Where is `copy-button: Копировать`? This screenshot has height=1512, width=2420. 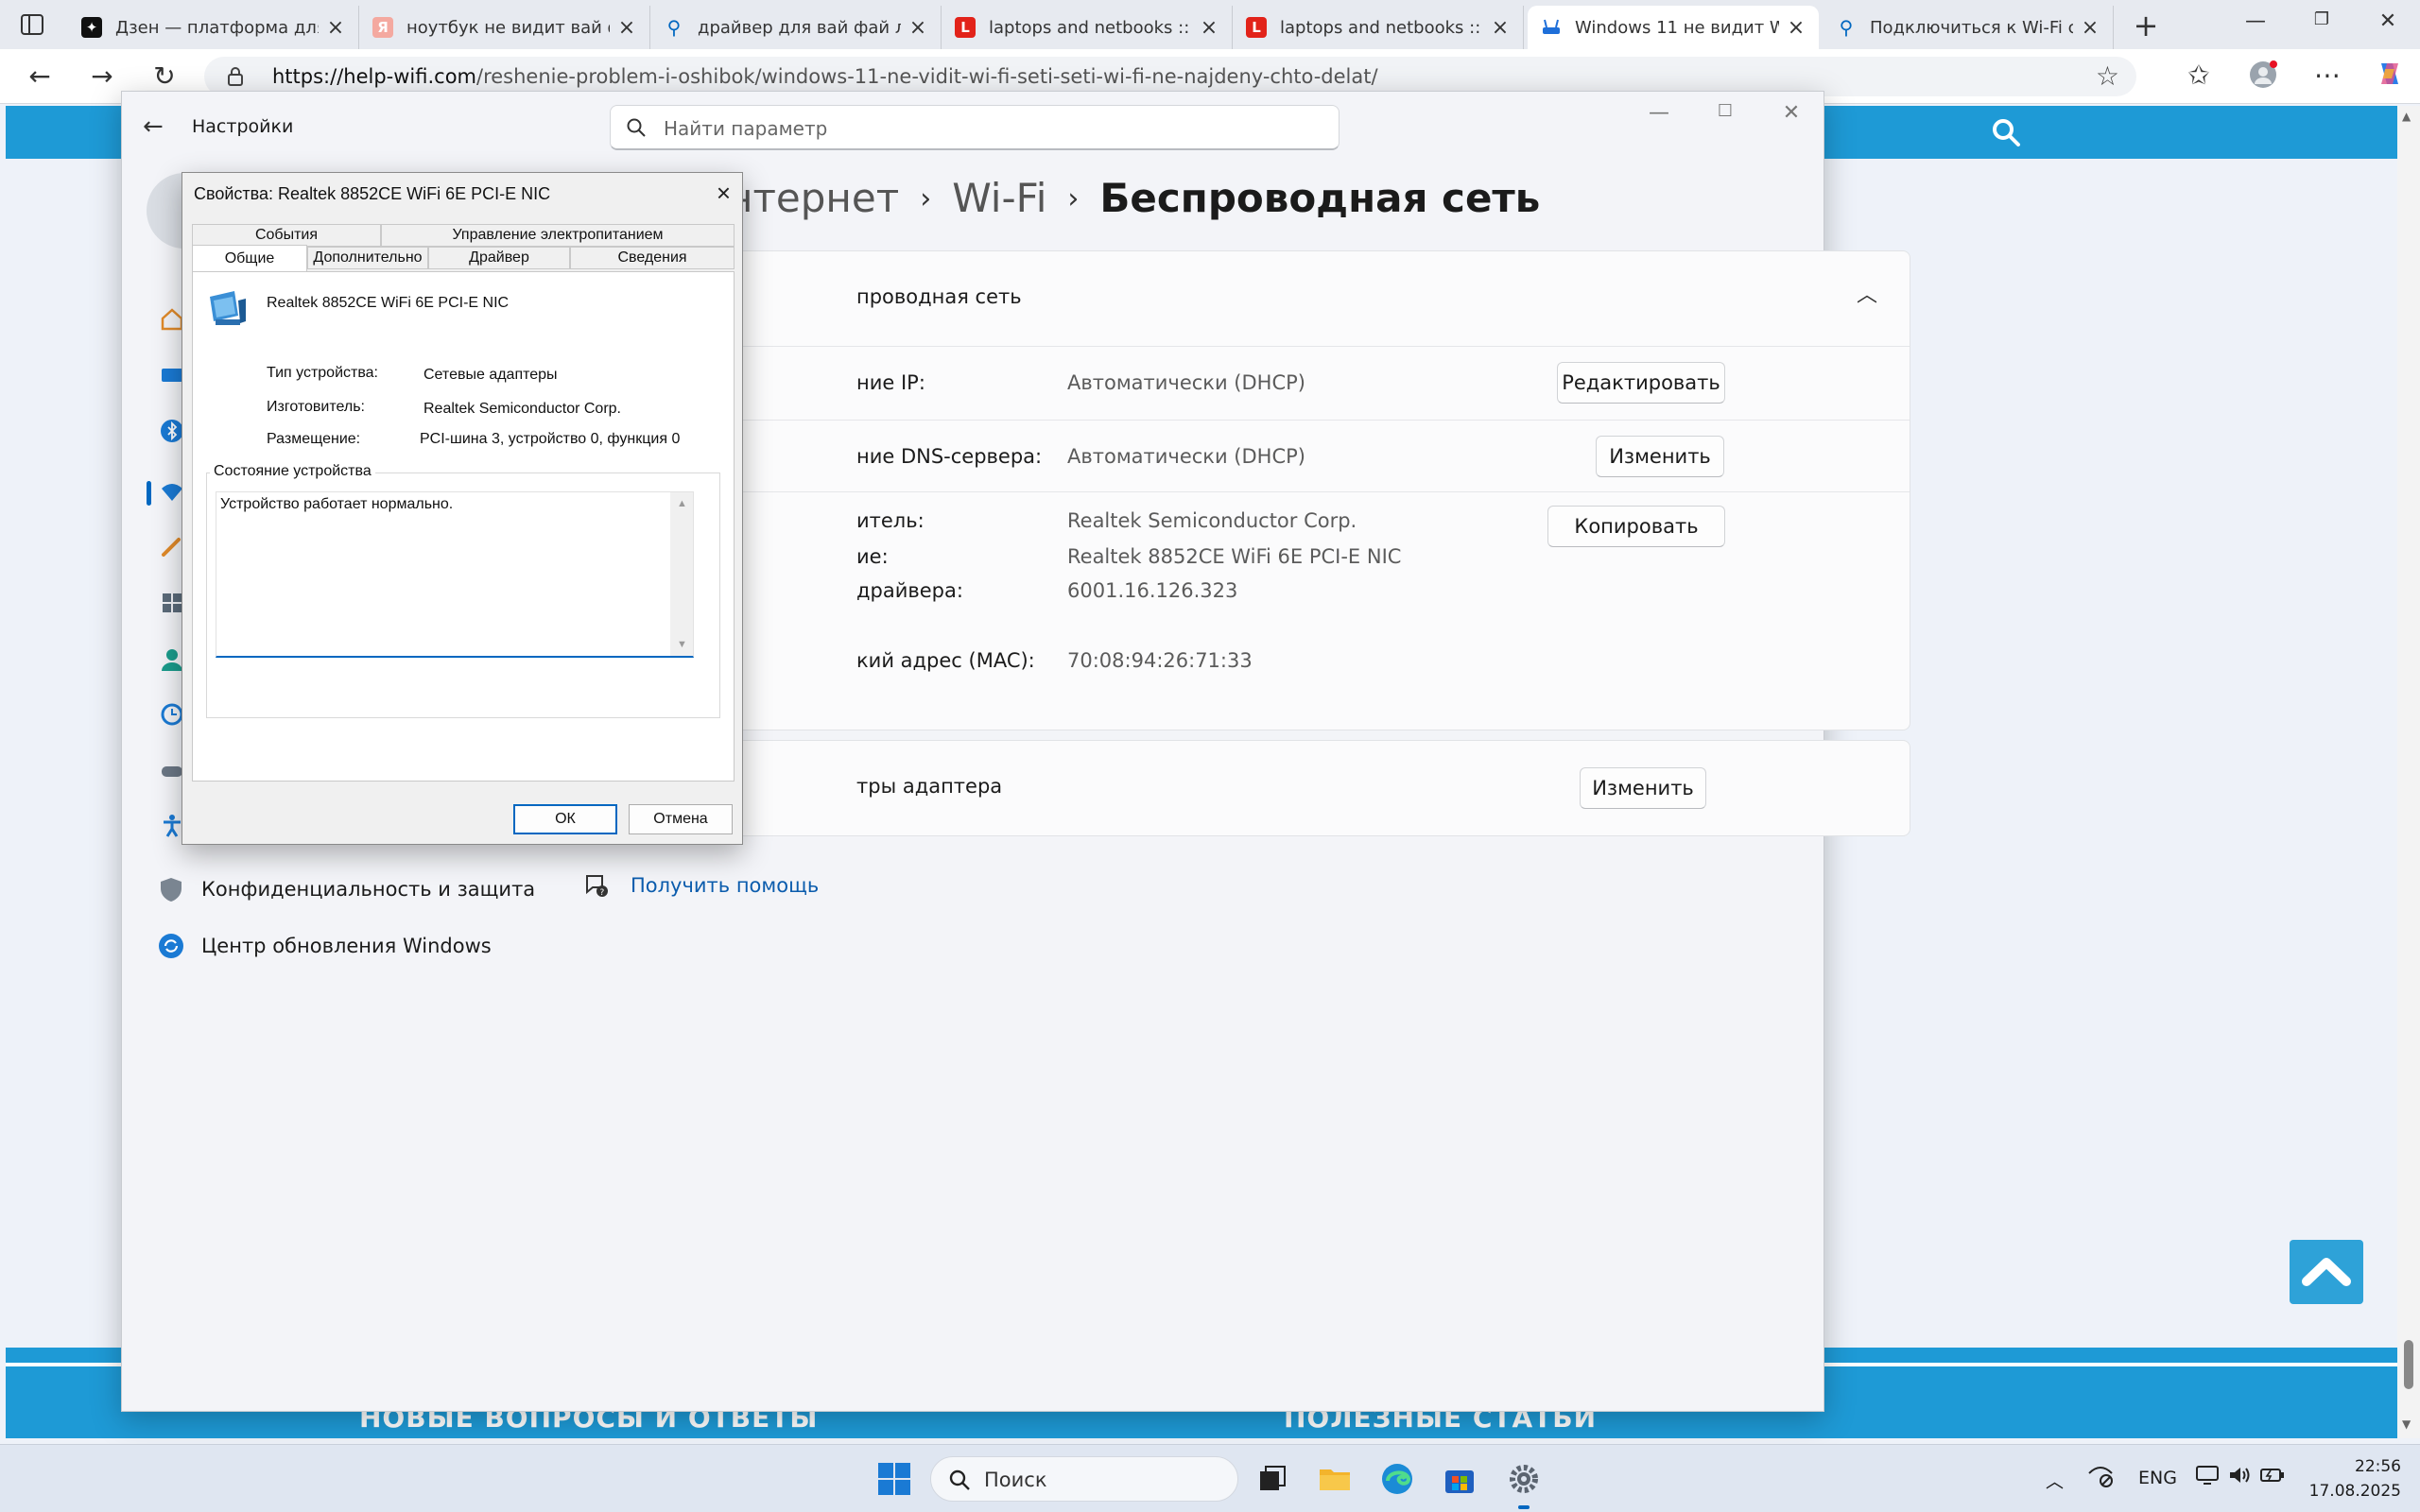 copy-button: Копировать is located at coordinates (1636, 526).